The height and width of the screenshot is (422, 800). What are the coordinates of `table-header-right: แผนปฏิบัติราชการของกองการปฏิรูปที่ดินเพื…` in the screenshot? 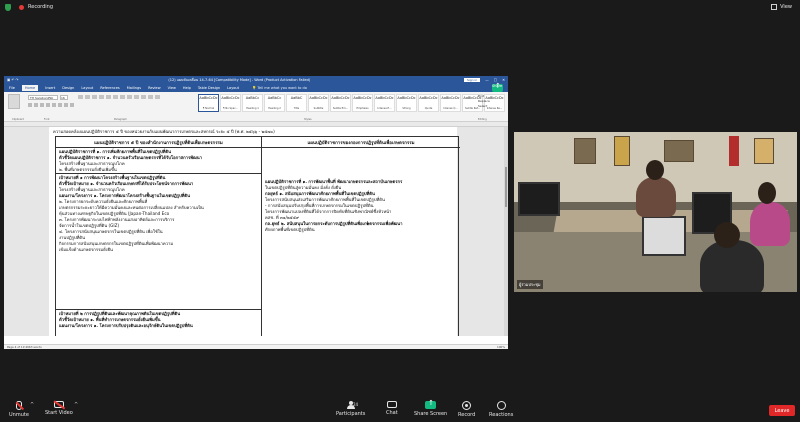 It's located at (361, 142).